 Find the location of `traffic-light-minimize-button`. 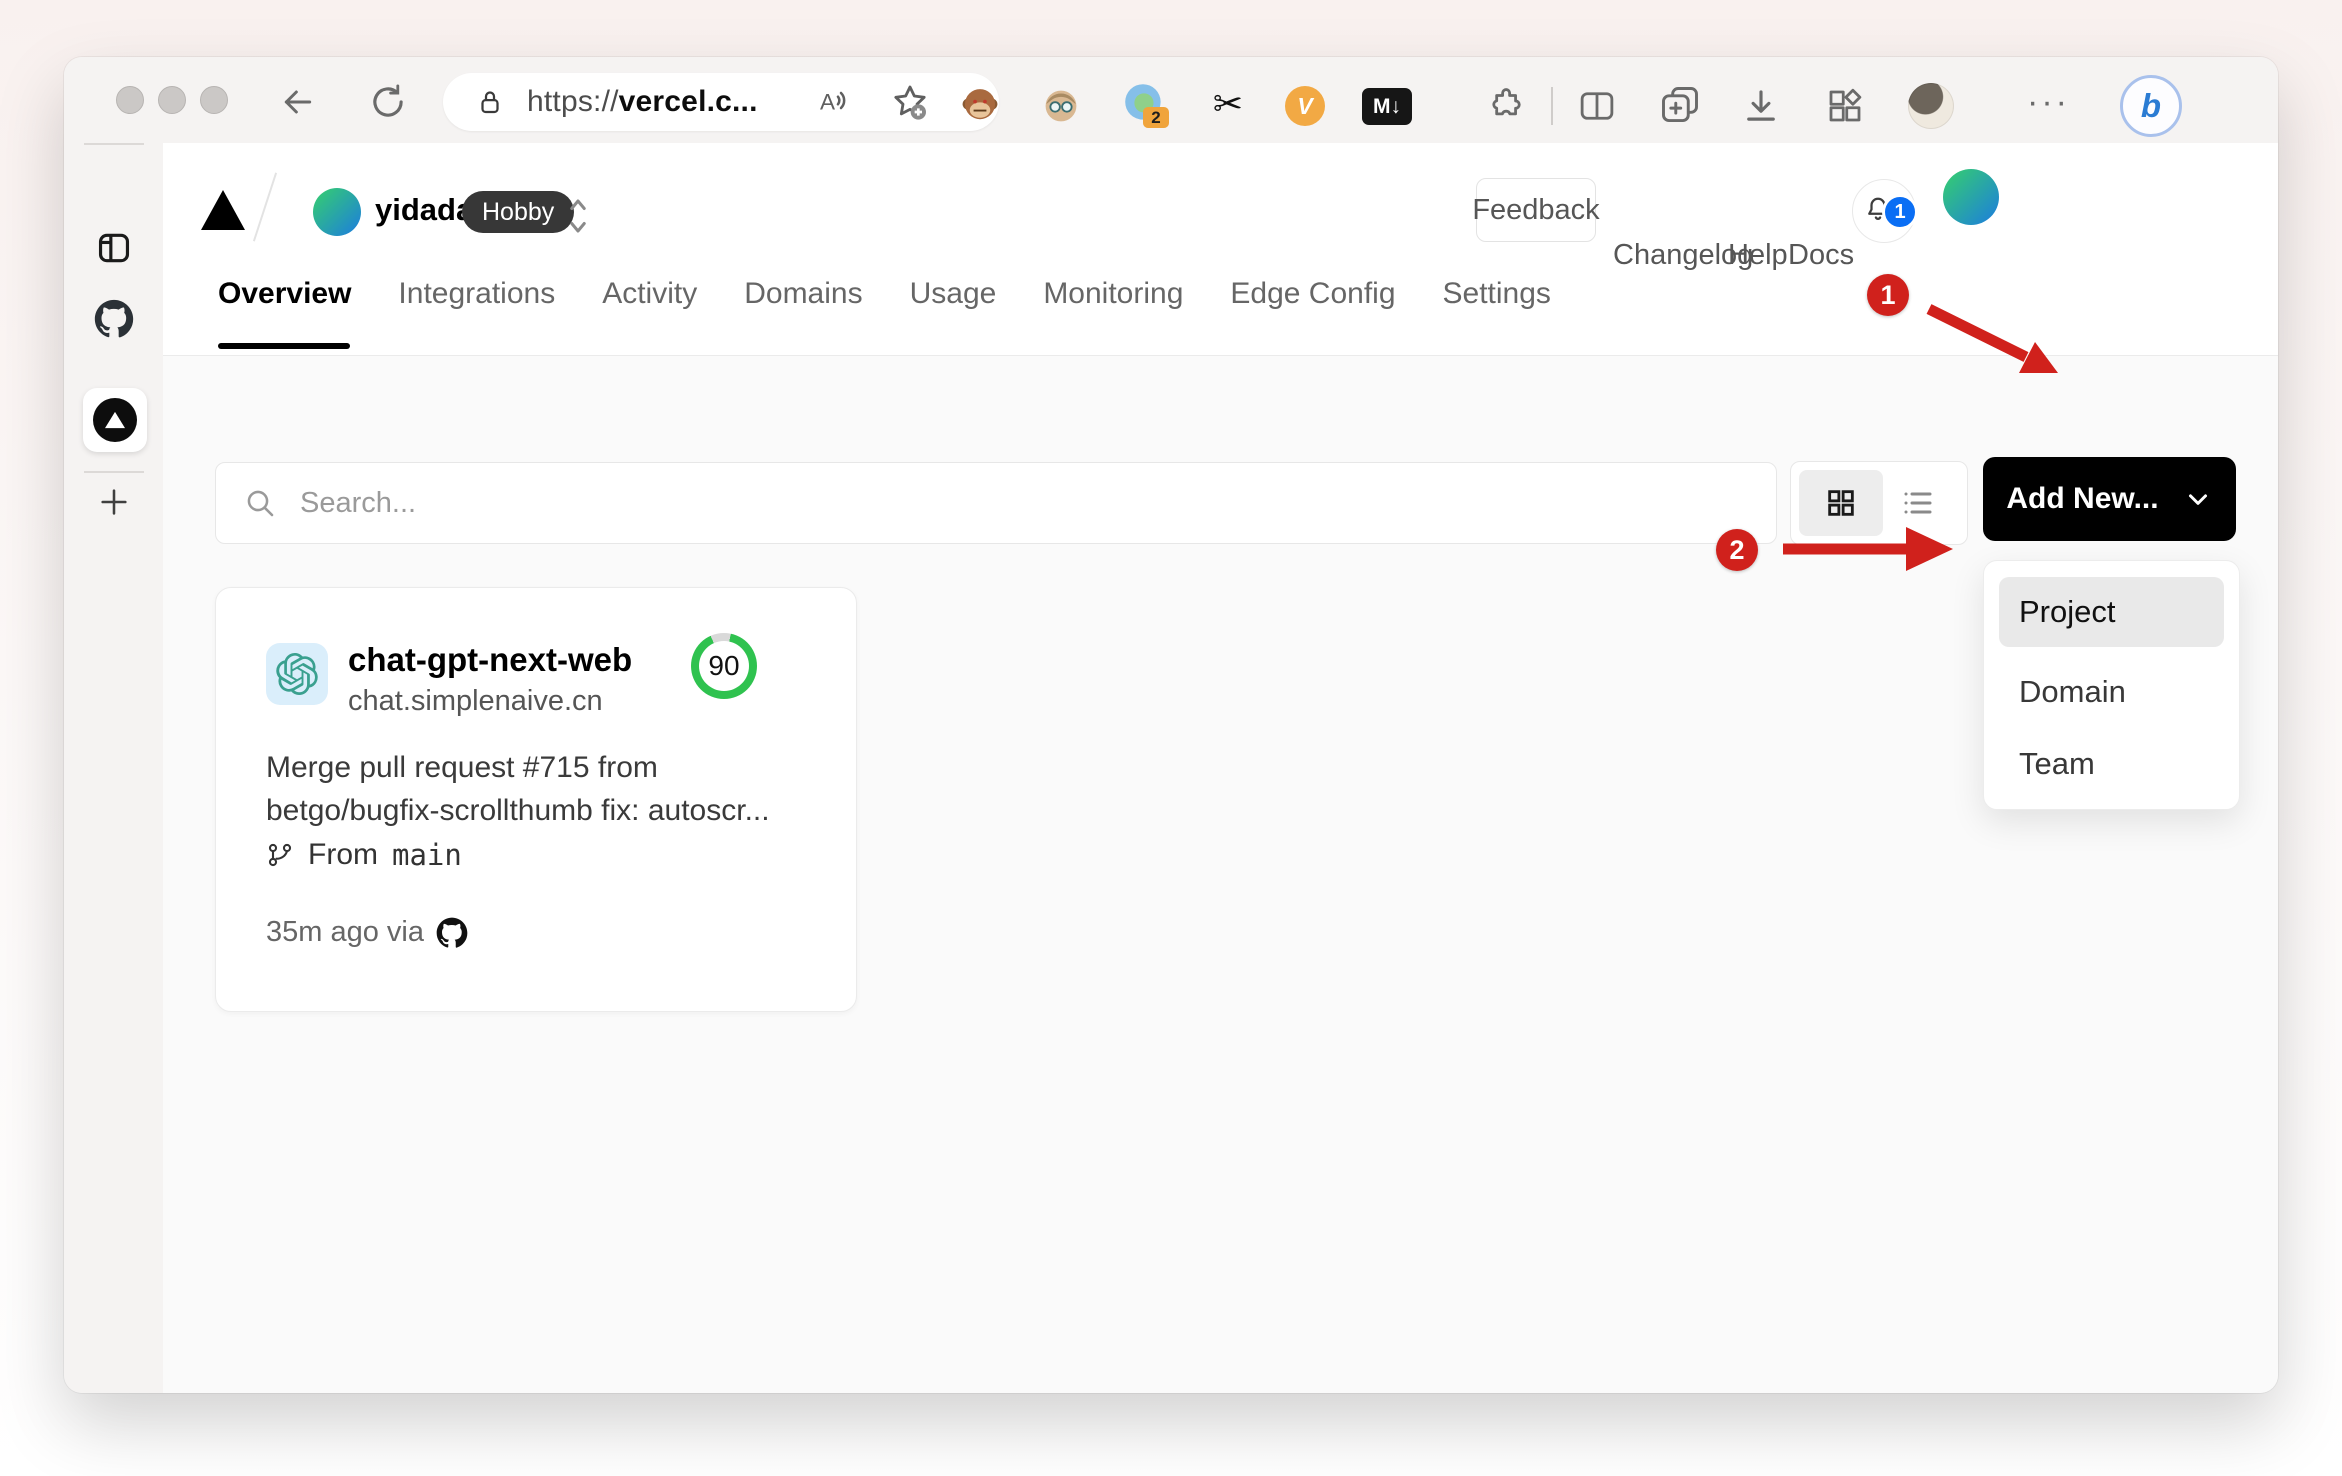

traffic-light-minimize-button is located at coordinates (172, 100).